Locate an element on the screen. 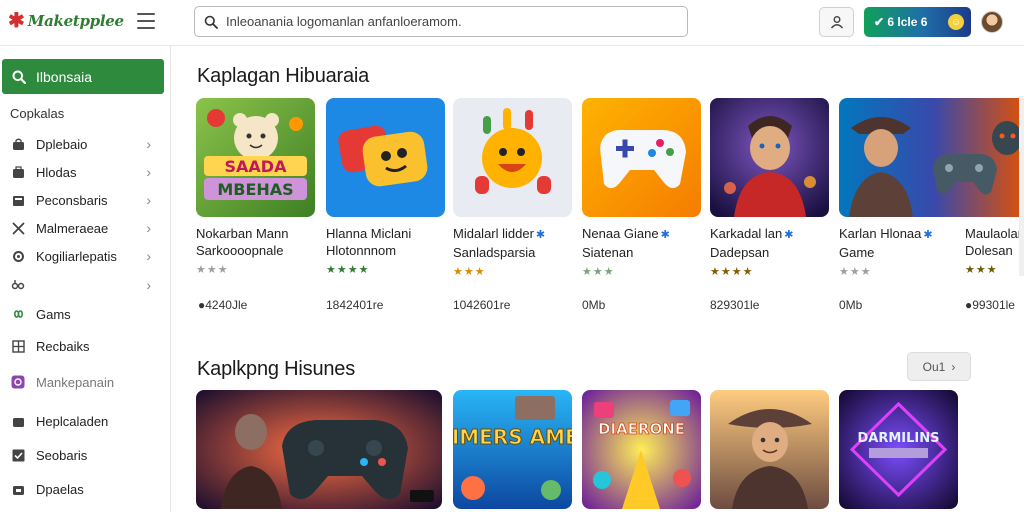 The image size is (1024, 512). sidebar-item-label: Peconsbaris is located at coordinates (72, 200).